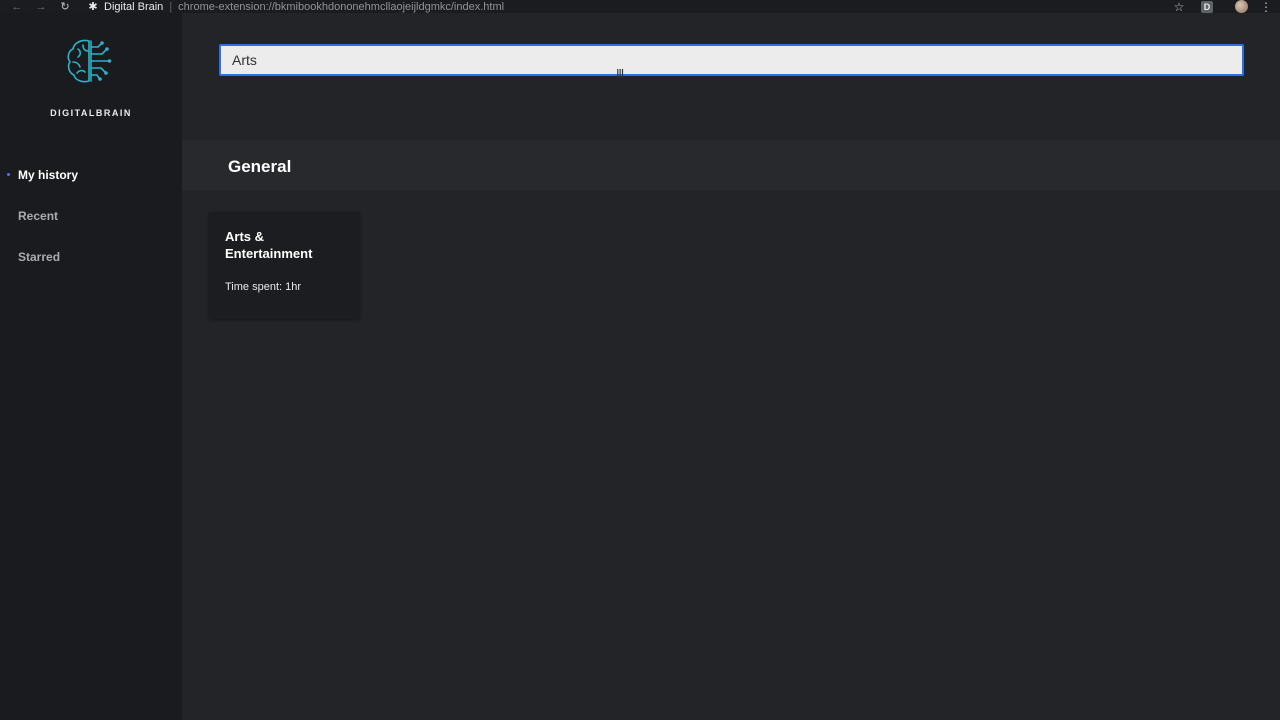 The width and height of the screenshot is (1280, 720). I want to click on sidebar-item-starred: Starred, so click(39, 257).